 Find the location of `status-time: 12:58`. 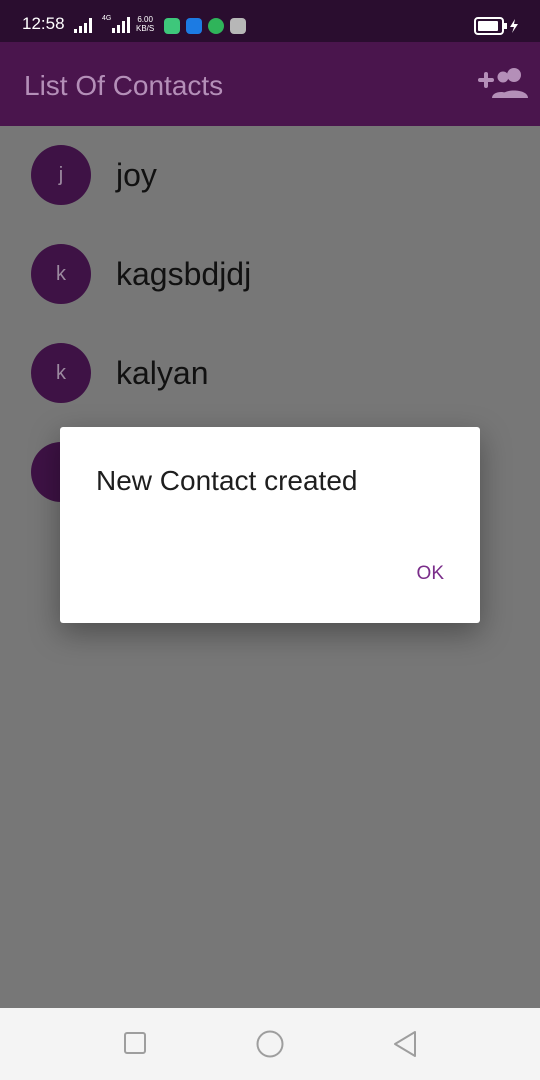

status-time: 12:58 is located at coordinates (43, 23).